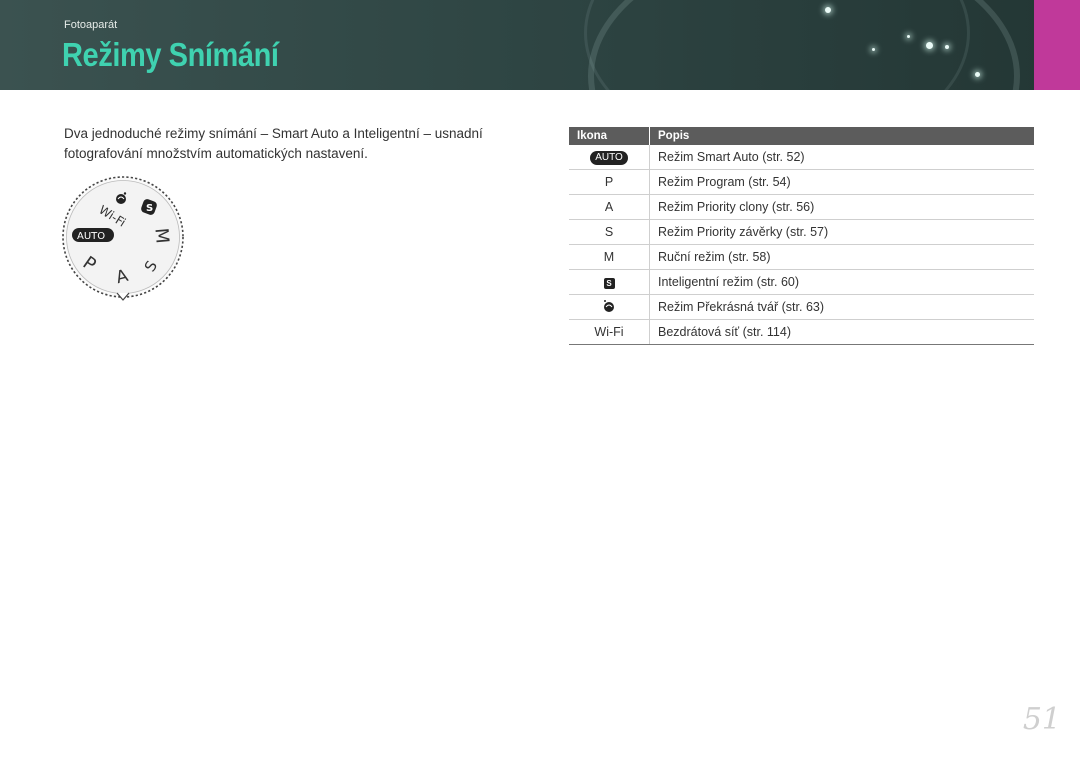 This screenshot has height=765, width=1080. I want to click on table-row: A Režim Priority clony (str. 56), so click(801, 207).